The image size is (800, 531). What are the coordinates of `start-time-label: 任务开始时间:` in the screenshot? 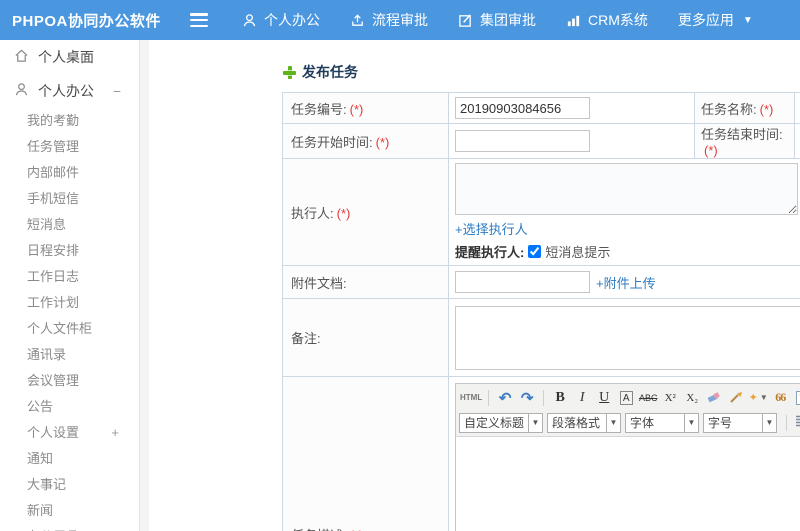 It's located at (332, 142).